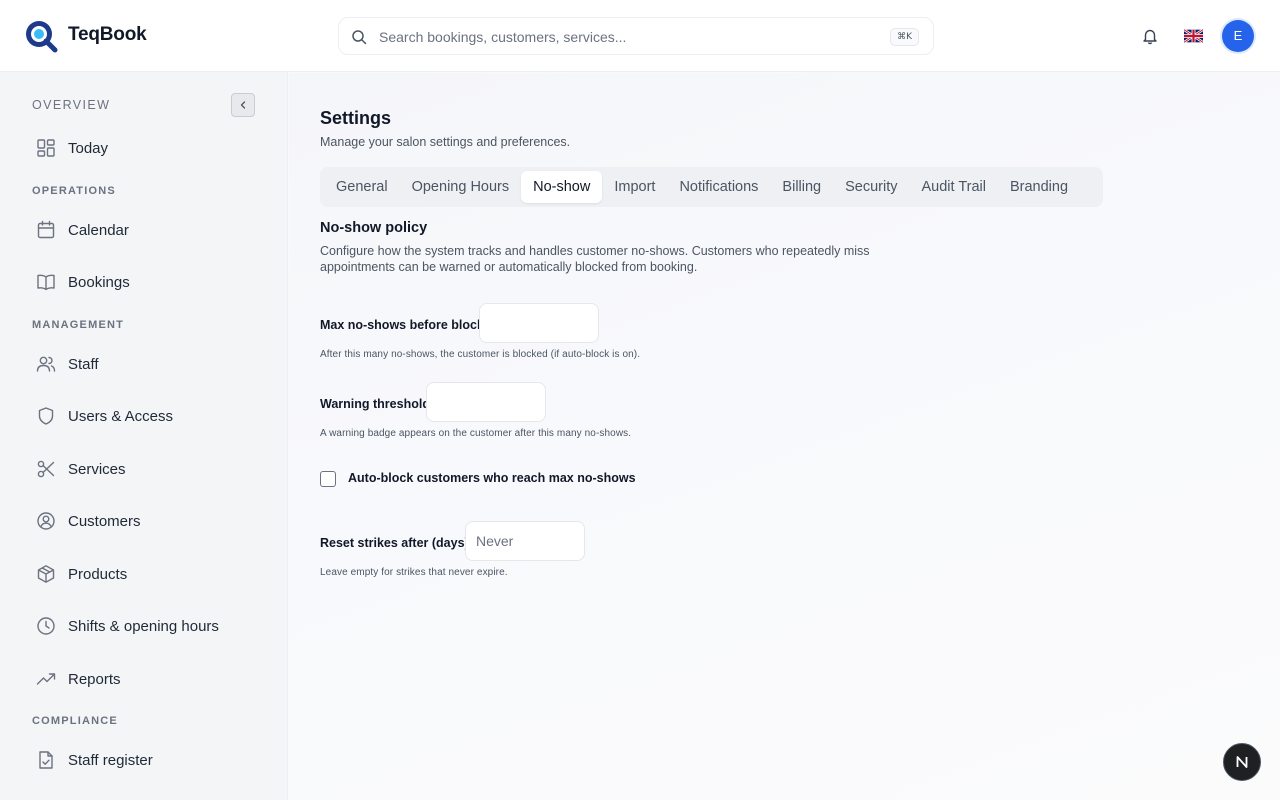 This screenshot has height=800, width=1280. Describe the element at coordinates (718, 187) in the screenshot. I see `tab-notifications: Notifications` at that location.